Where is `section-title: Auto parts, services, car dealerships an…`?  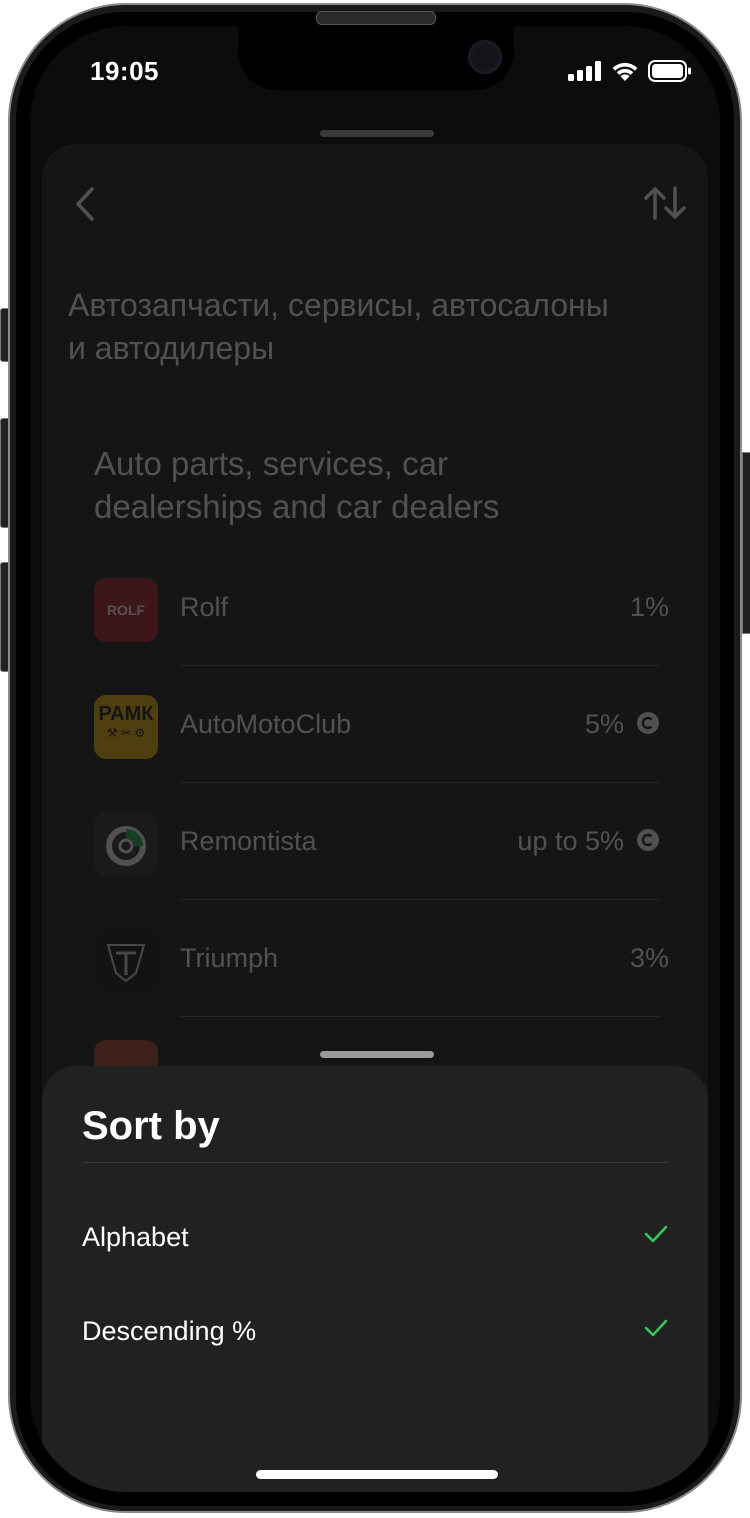
section-title: Auto parts, services, car dealerships an… is located at coordinates (297, 485).